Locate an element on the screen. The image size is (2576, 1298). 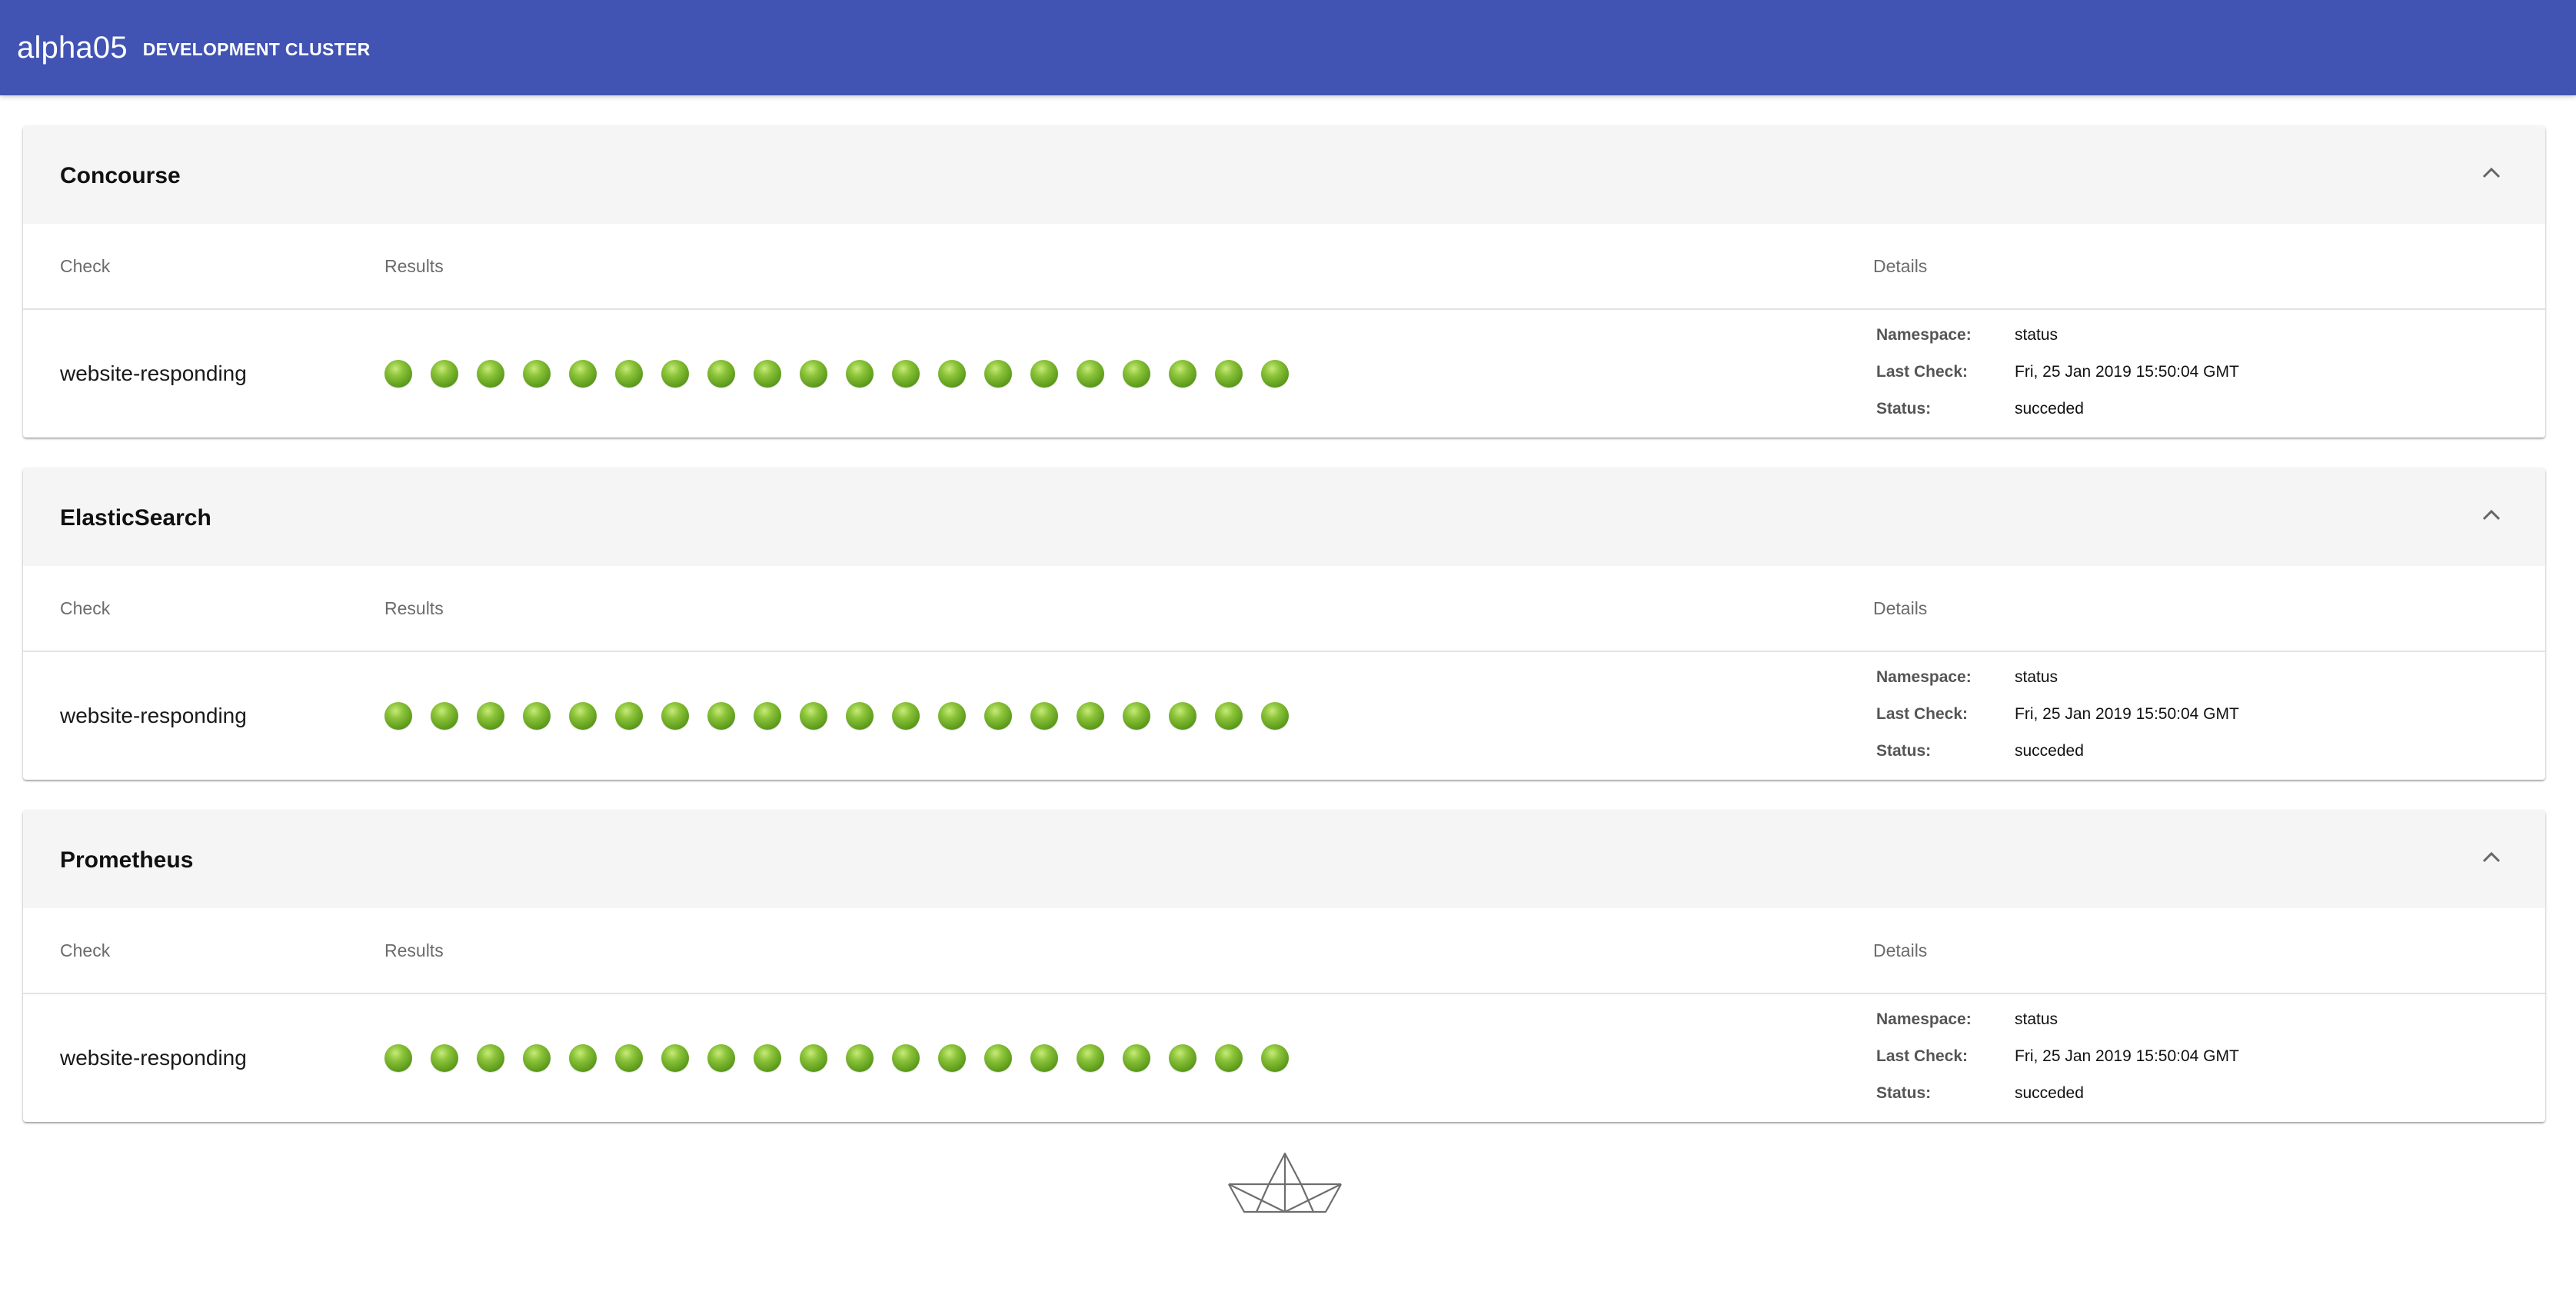
app-title: alpha05 is located at coordinates (72, 47).